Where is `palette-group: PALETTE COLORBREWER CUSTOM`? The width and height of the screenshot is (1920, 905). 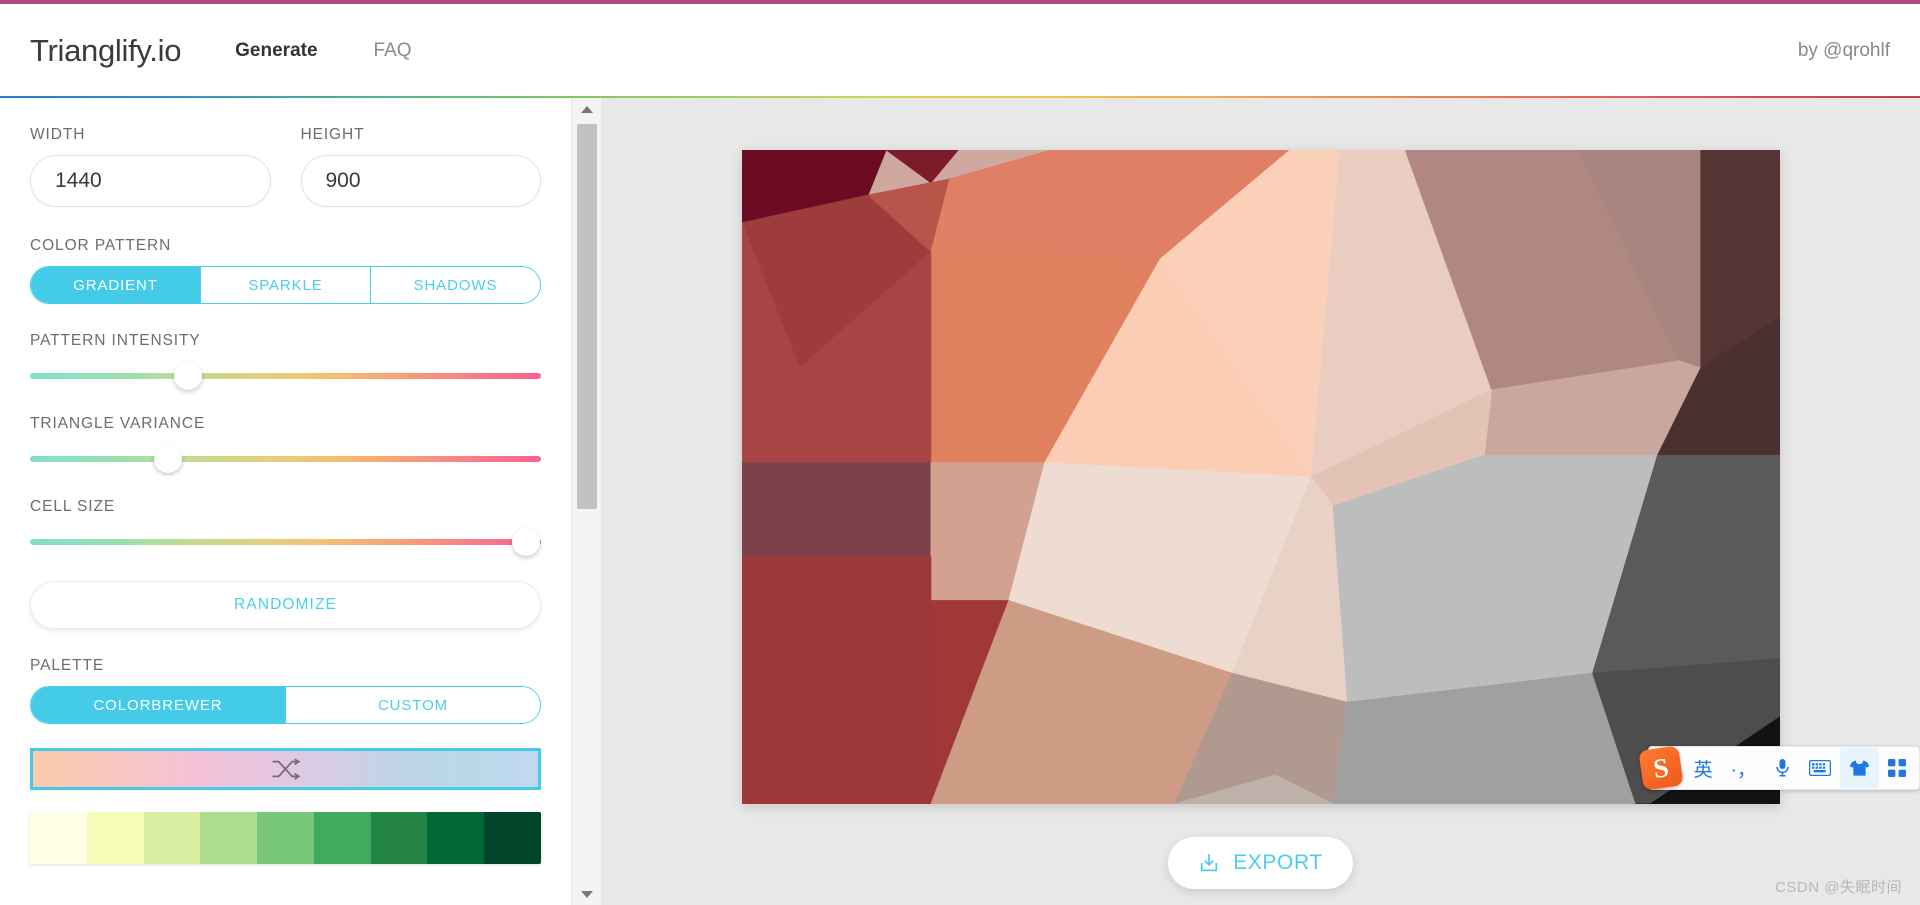
palette-group: PALETTE COLORBREWER CUSTOM is located at coordinates (285, 690).